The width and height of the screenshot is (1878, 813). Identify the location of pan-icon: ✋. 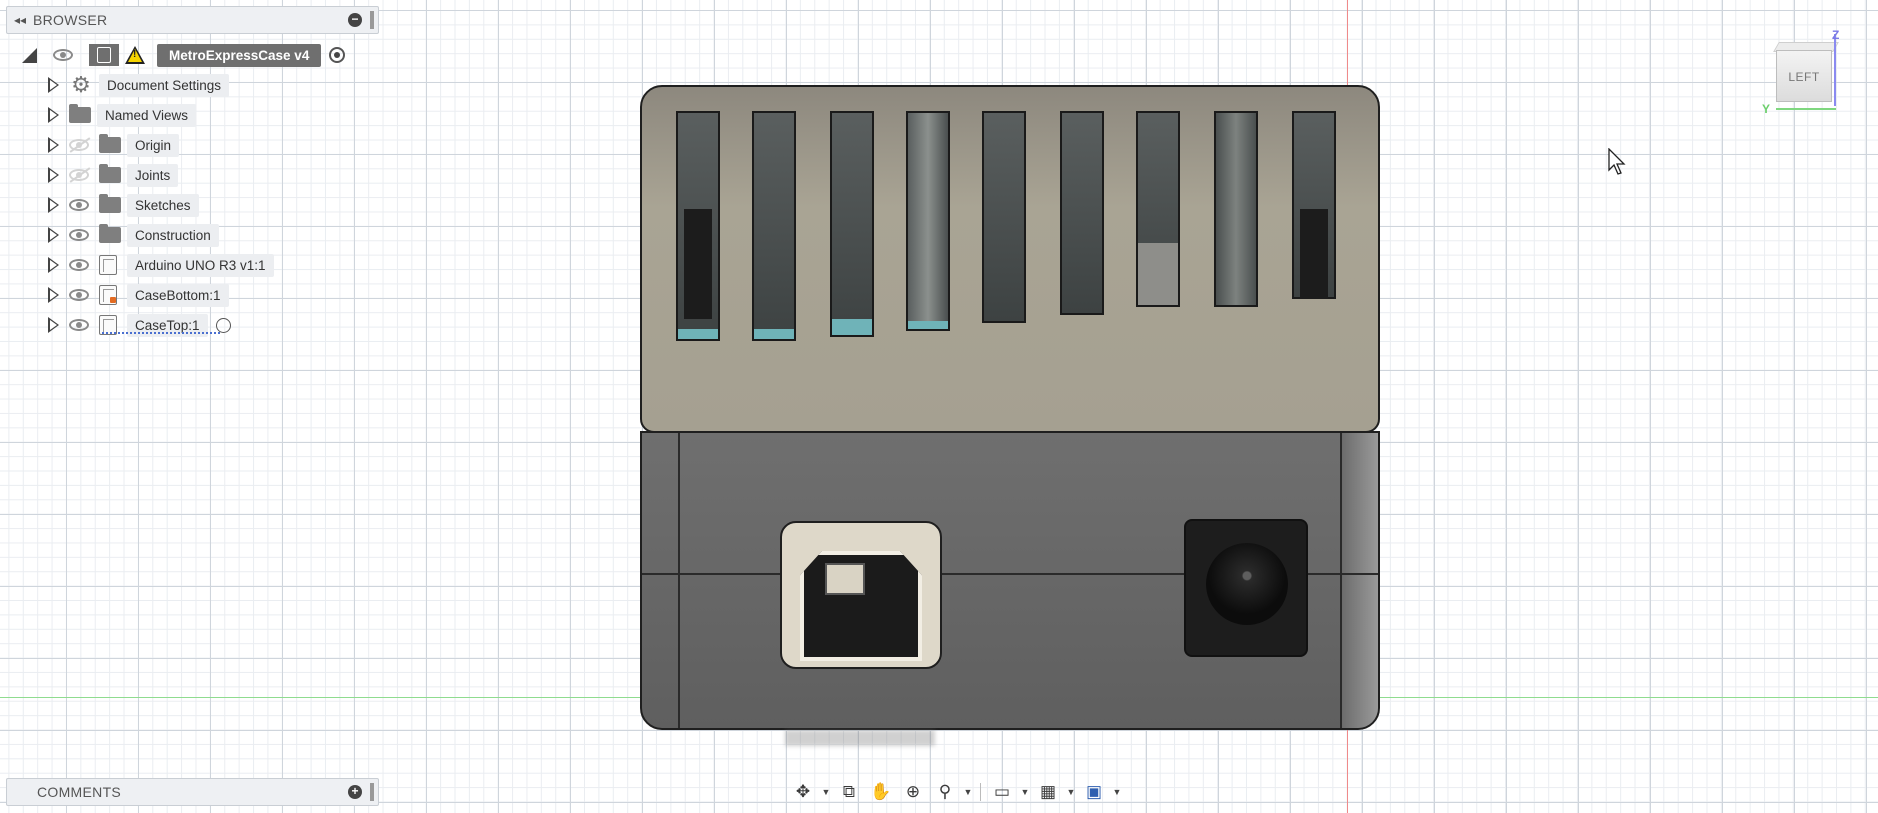
(881, 792).